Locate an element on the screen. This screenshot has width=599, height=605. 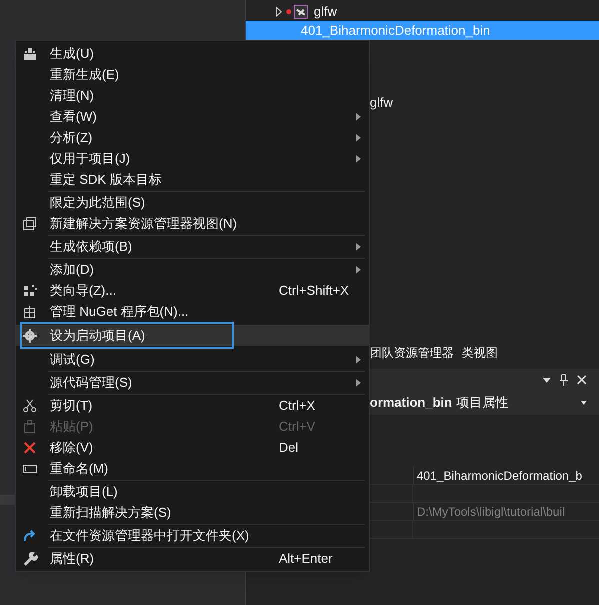
panel-tab: 类视图 is located at coordinates (480, 353).